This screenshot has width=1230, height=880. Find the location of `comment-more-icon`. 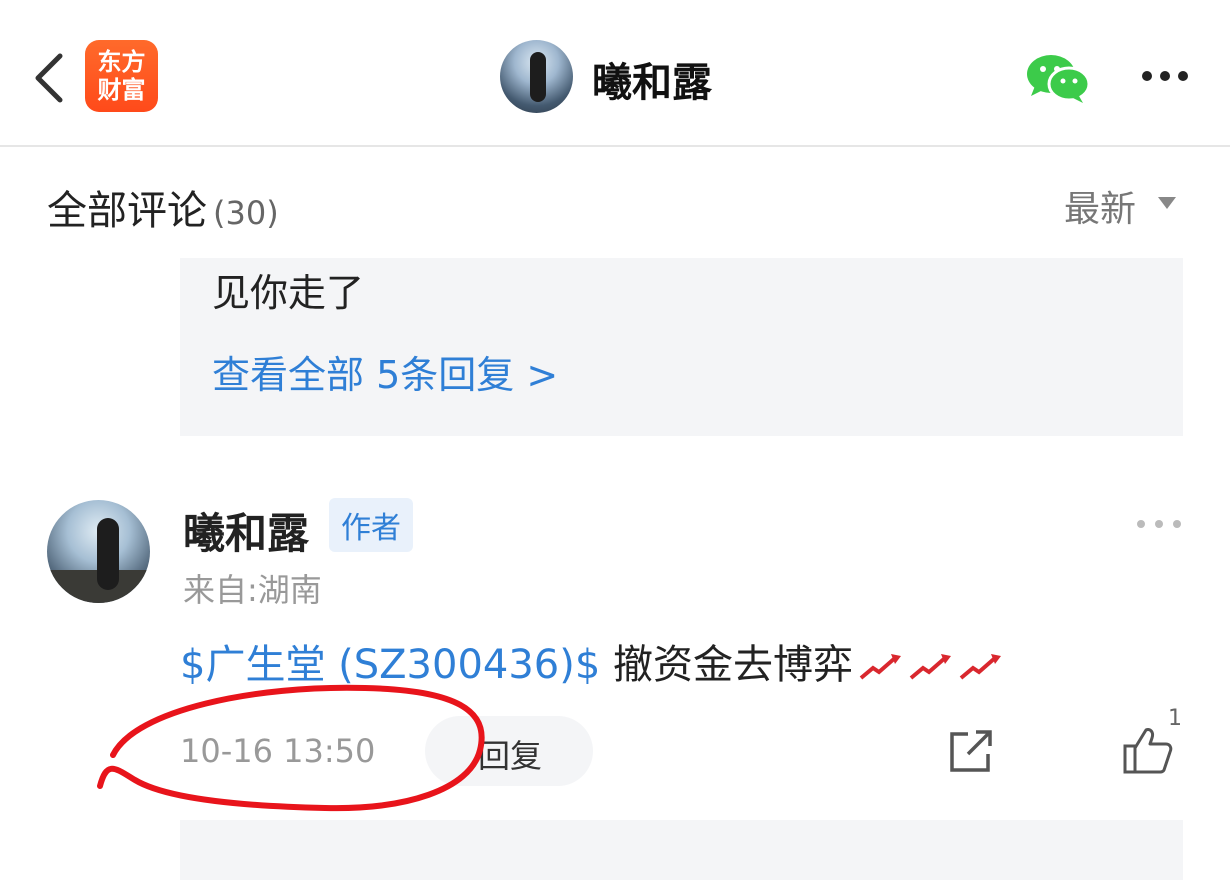

comment-more-icon is located at coordinates (1159, 524).